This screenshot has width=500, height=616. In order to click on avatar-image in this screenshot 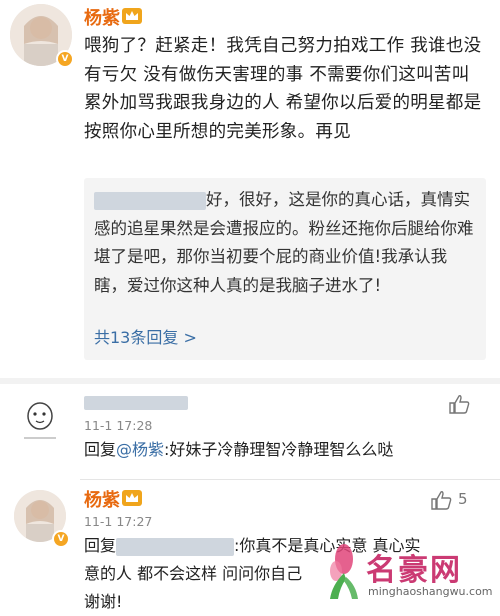, I will do `click(40, 420)`.